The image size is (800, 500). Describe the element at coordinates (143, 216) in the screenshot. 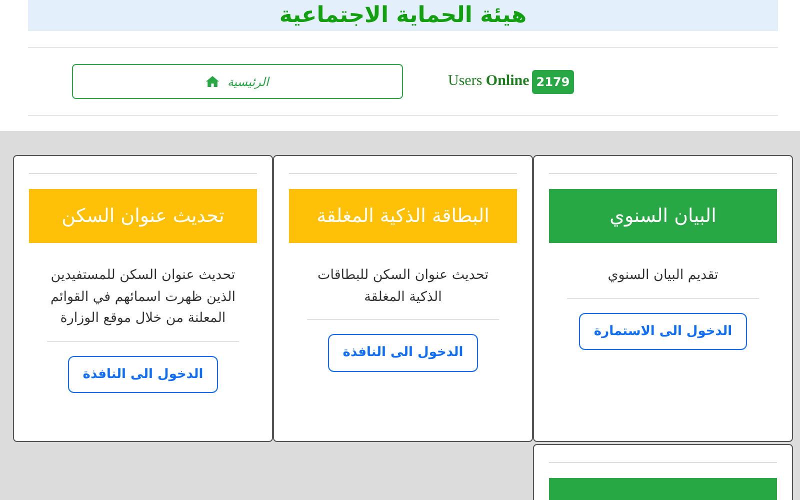

I see `card-header-title: تحديث عنوان السكن` at that location.